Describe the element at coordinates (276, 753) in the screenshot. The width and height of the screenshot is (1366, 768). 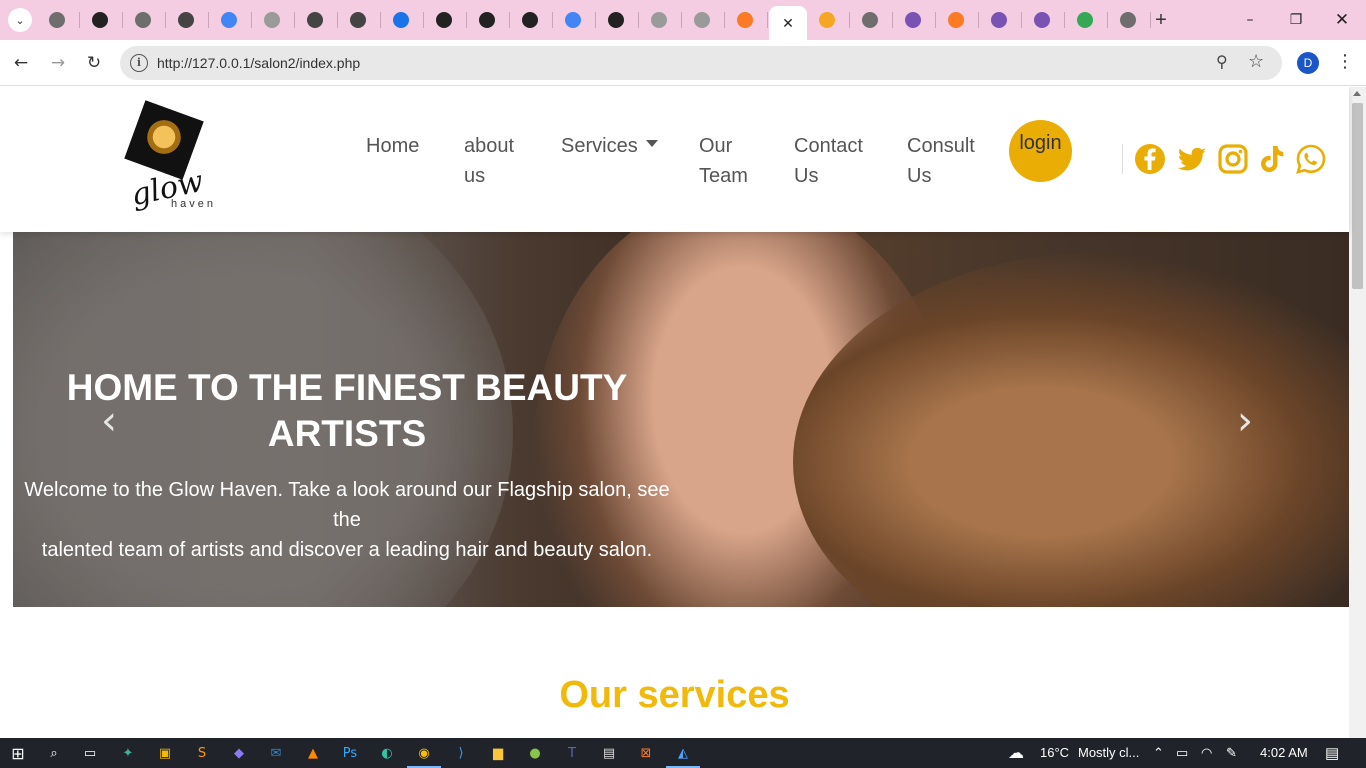
I see `mail-icon: ✉` at that location.